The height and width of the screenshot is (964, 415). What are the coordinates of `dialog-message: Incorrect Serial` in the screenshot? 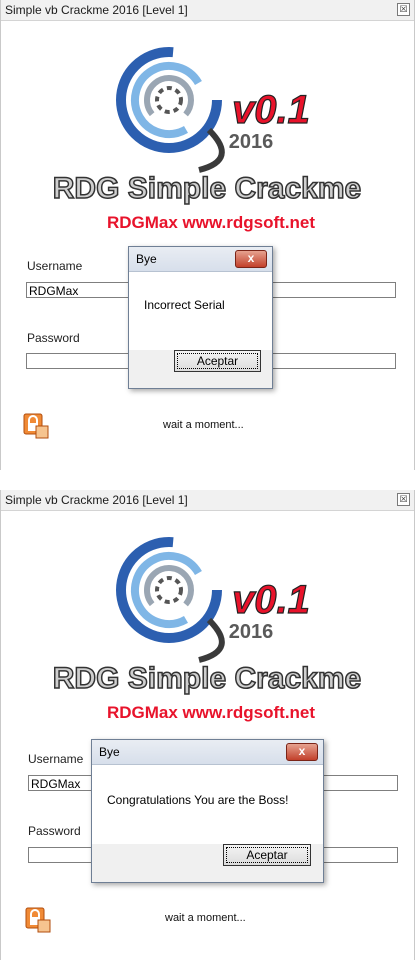 It's located at (184, 305).